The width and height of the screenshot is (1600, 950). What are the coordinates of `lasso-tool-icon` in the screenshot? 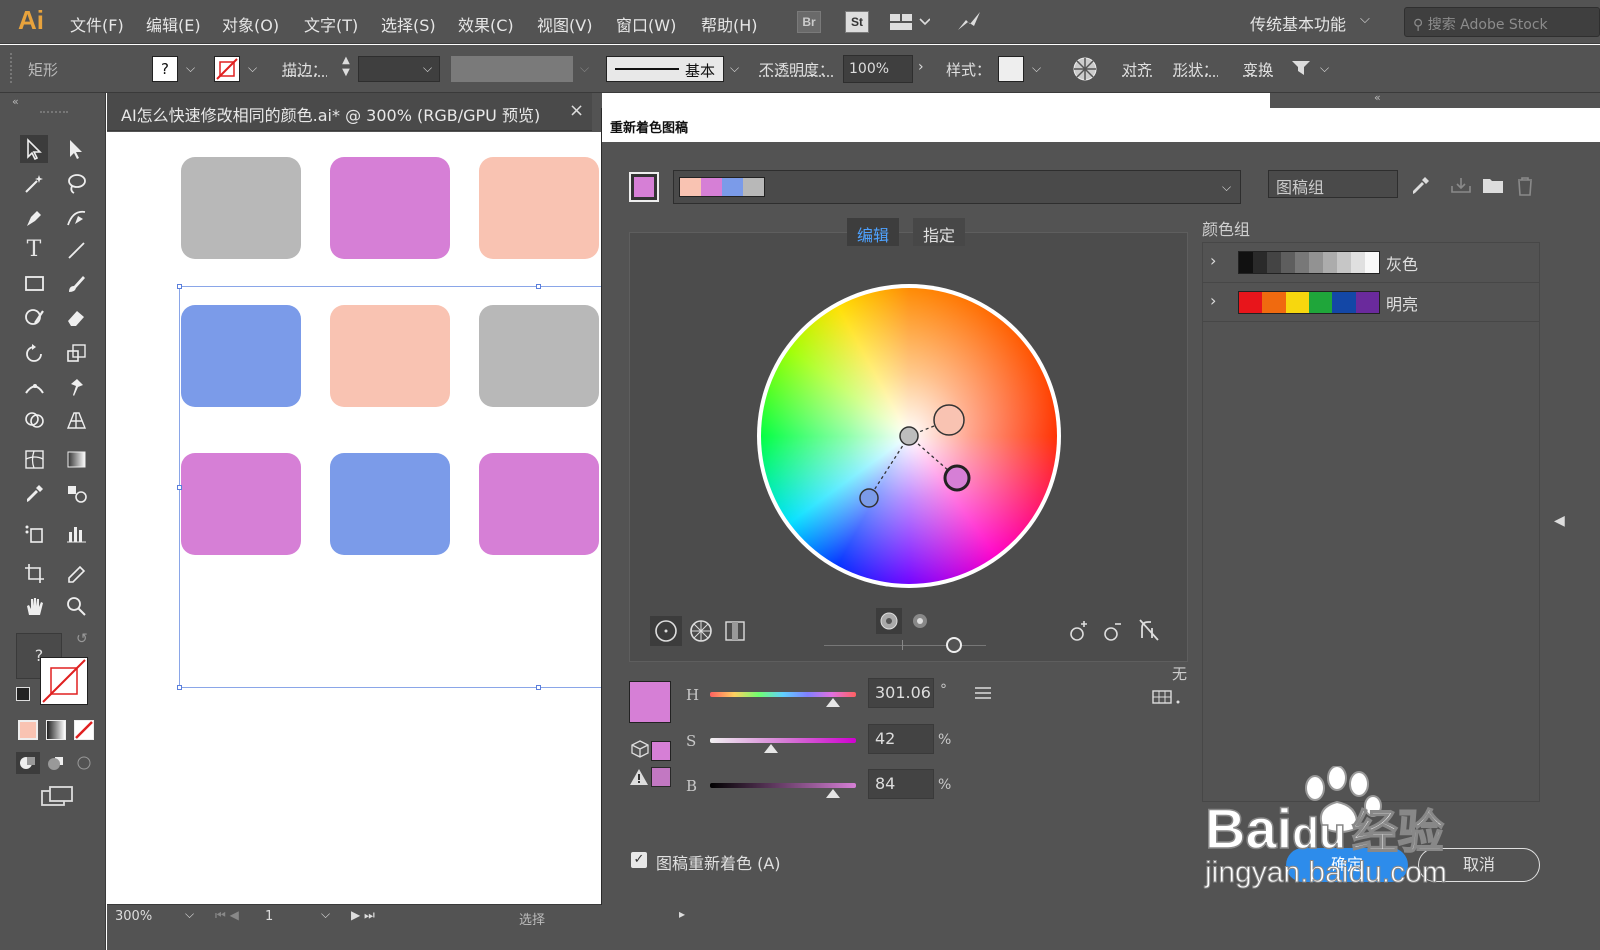 It's located at (76, 183).